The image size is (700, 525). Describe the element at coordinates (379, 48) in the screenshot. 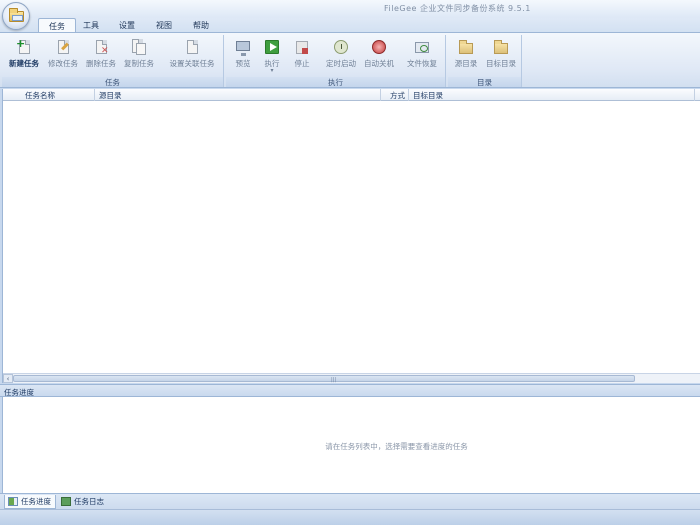

I see `power-icon` at that location.